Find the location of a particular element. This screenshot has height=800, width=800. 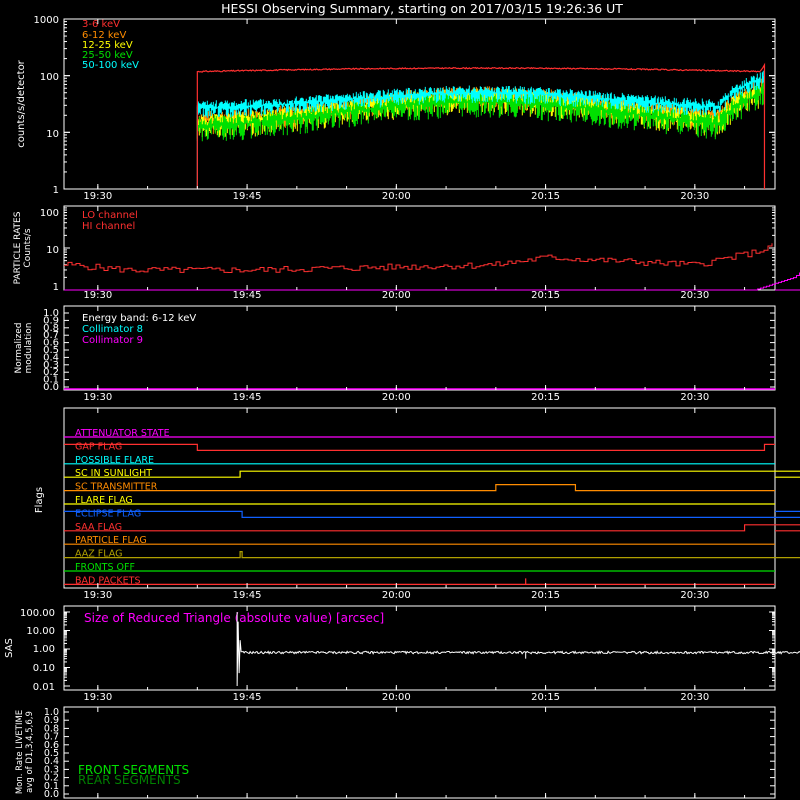

modulation-ytick-label: 0.0 is located at coordinates (51, 387).